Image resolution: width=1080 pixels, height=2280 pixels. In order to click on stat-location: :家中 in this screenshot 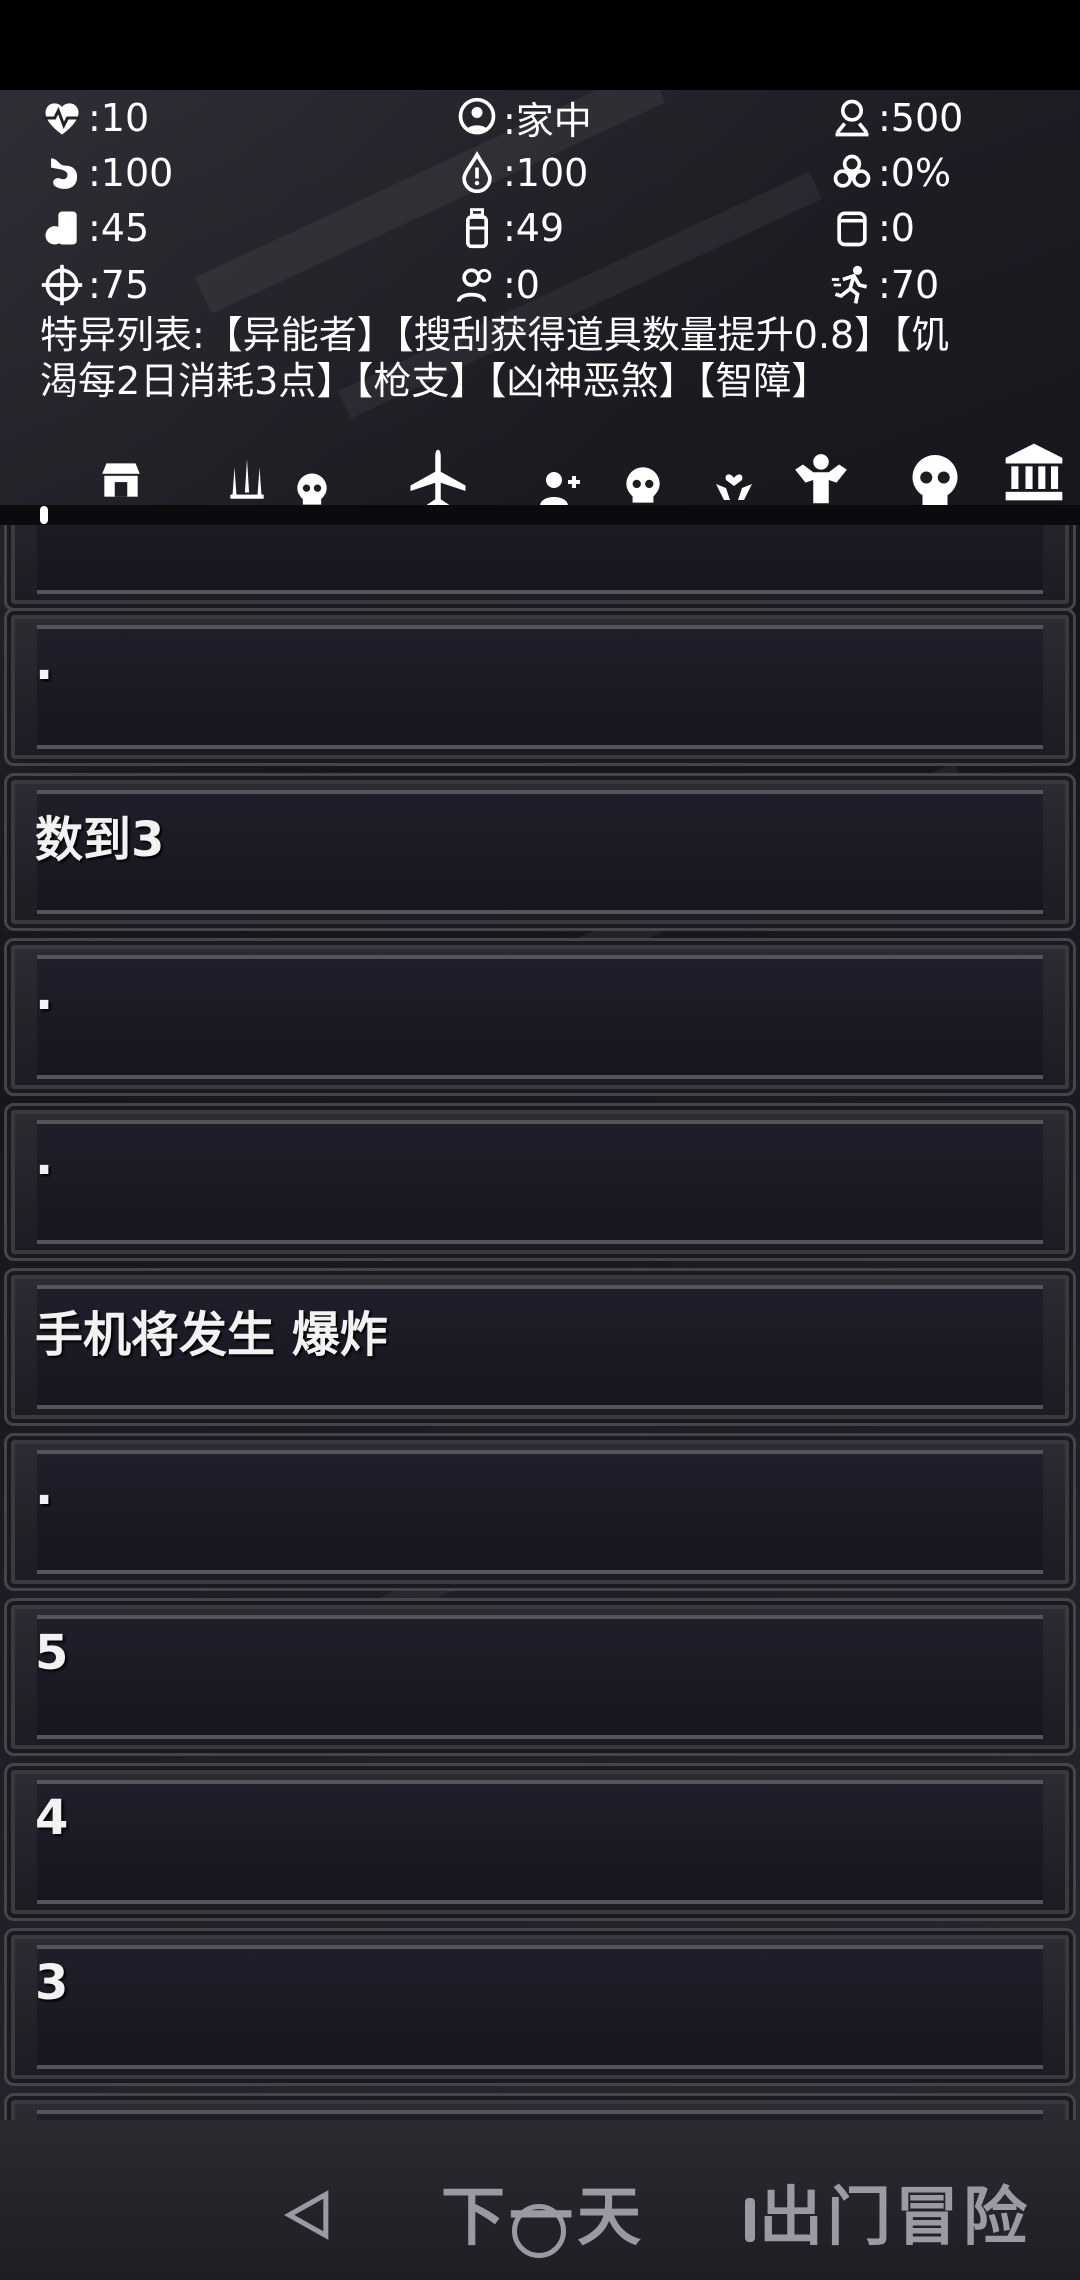, I will do `click(522, 117)`.